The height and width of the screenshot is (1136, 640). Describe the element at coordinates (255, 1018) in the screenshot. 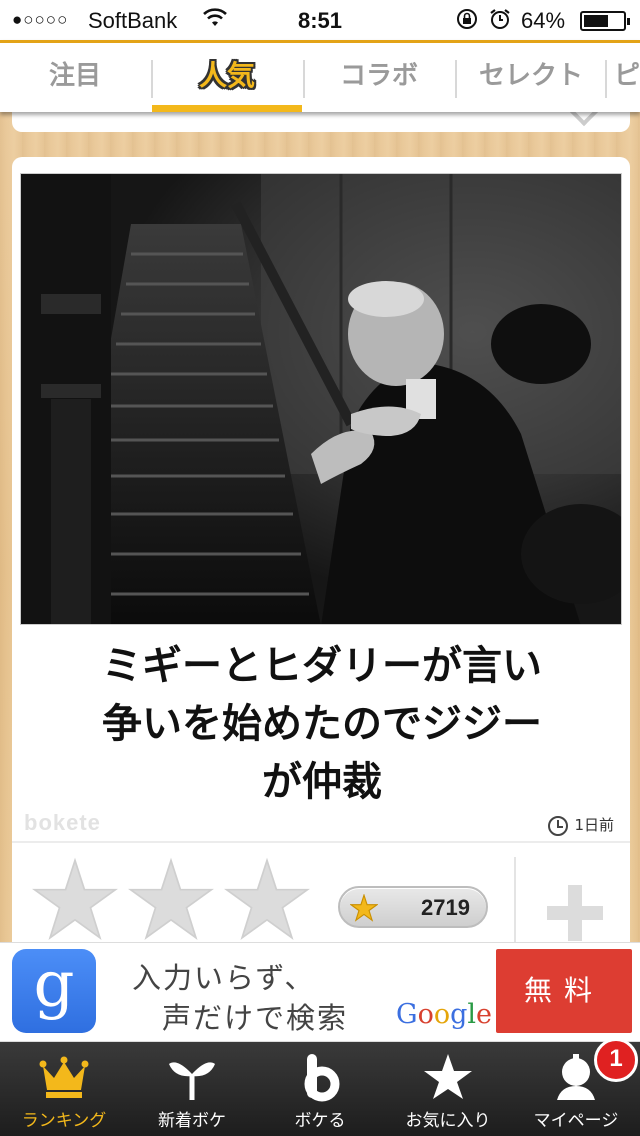

I see `ad-text-line2: 声だけで検索` at that location.